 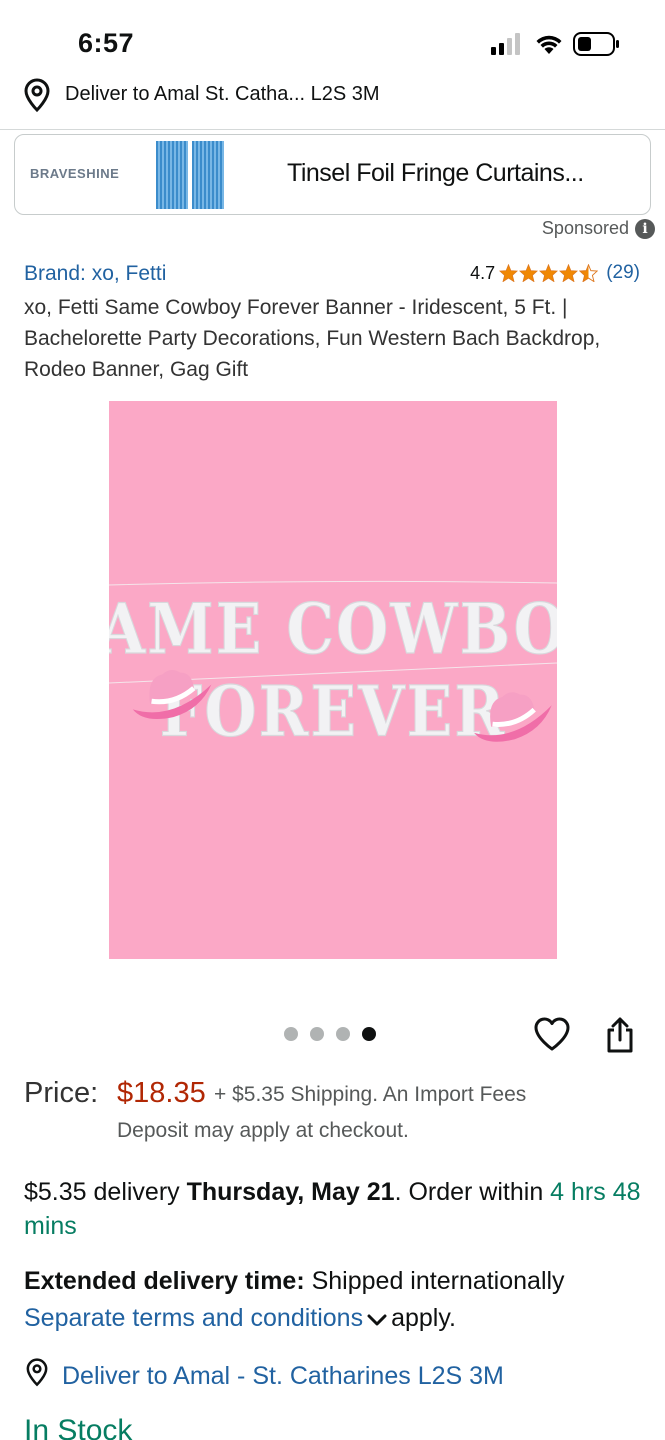 What do you see at coordinates (620, 1037) in the screenshot?
I see `share-icon` at bounding box center [620, 1037].